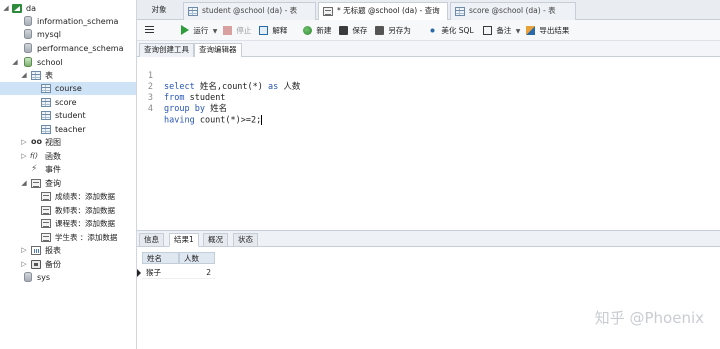 The width and height of the screenshot is (720, 349). I want to click on run-button: 运行 ▼, so click(199, 30).